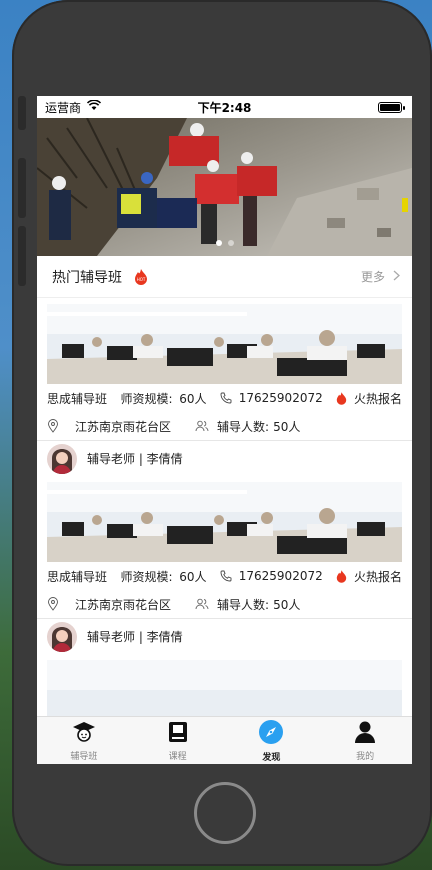  Describe the element at coordinates (84, 733) in the screenshot. I see `graduate-icon` at that location.